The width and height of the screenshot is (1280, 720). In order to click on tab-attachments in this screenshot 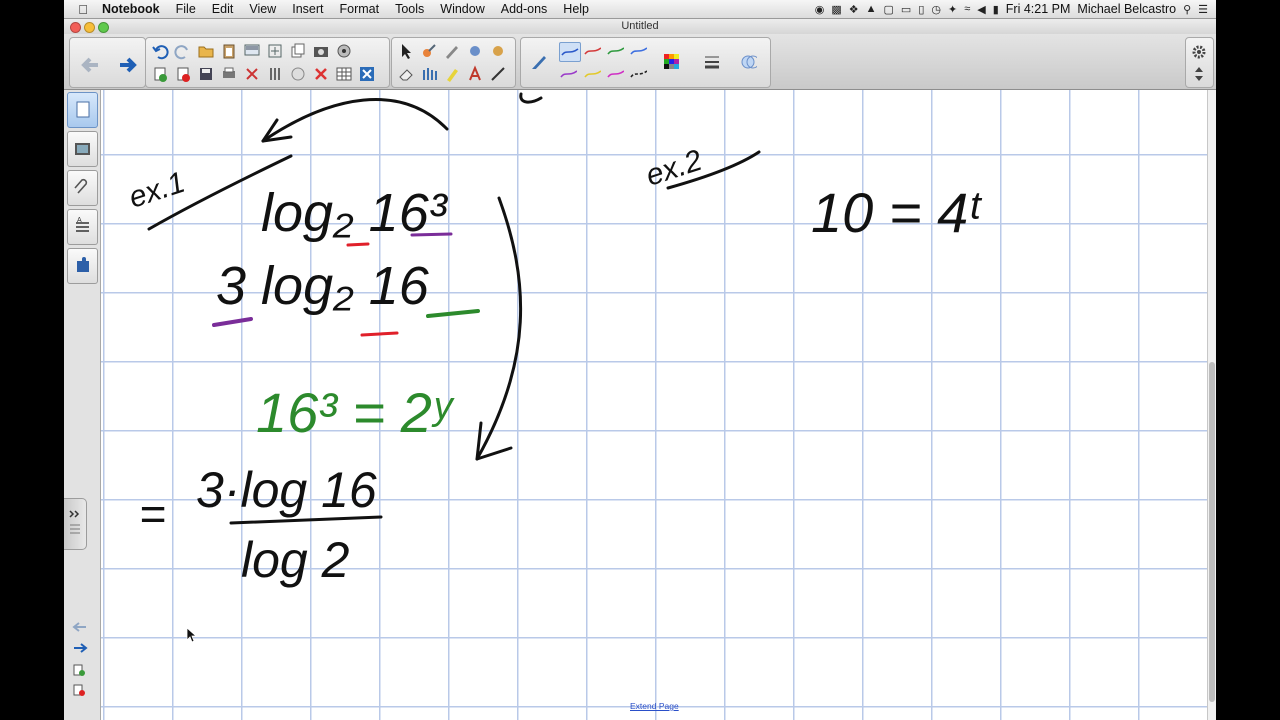, I will do `click(82, 188)`.